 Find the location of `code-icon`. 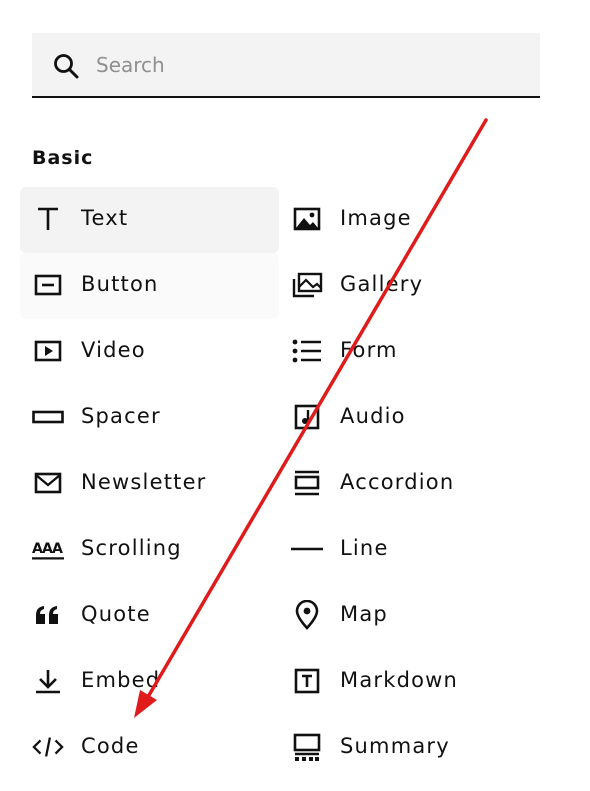

code-icon is located at coordinates (48, 747).